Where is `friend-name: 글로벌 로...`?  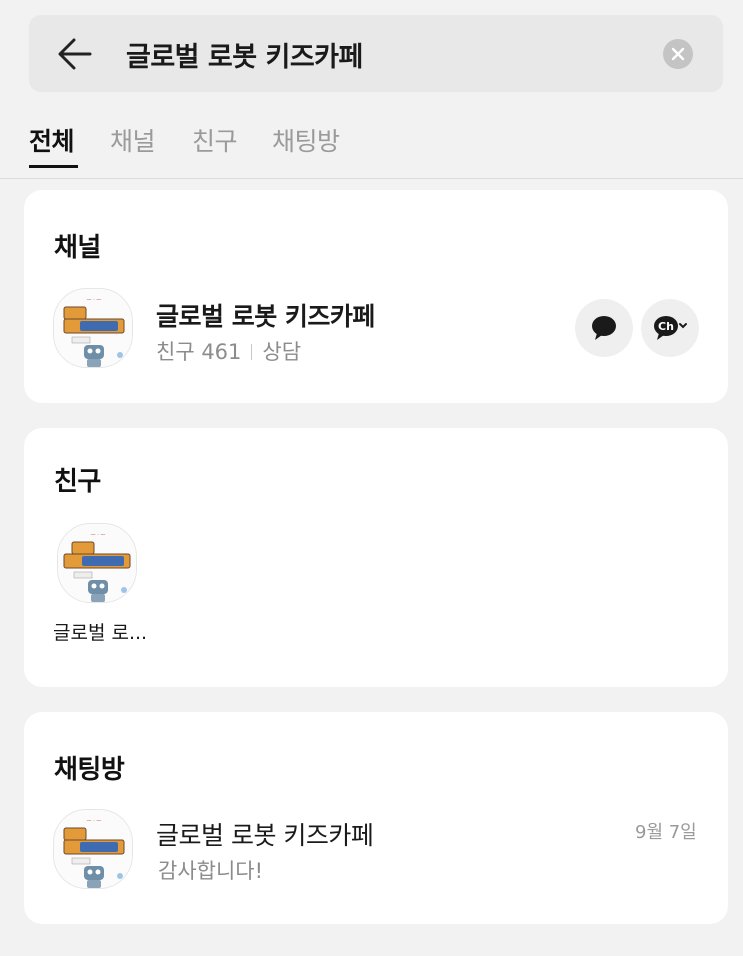 friend-name: 글로벌 로... is located at coordinates (100, 631).